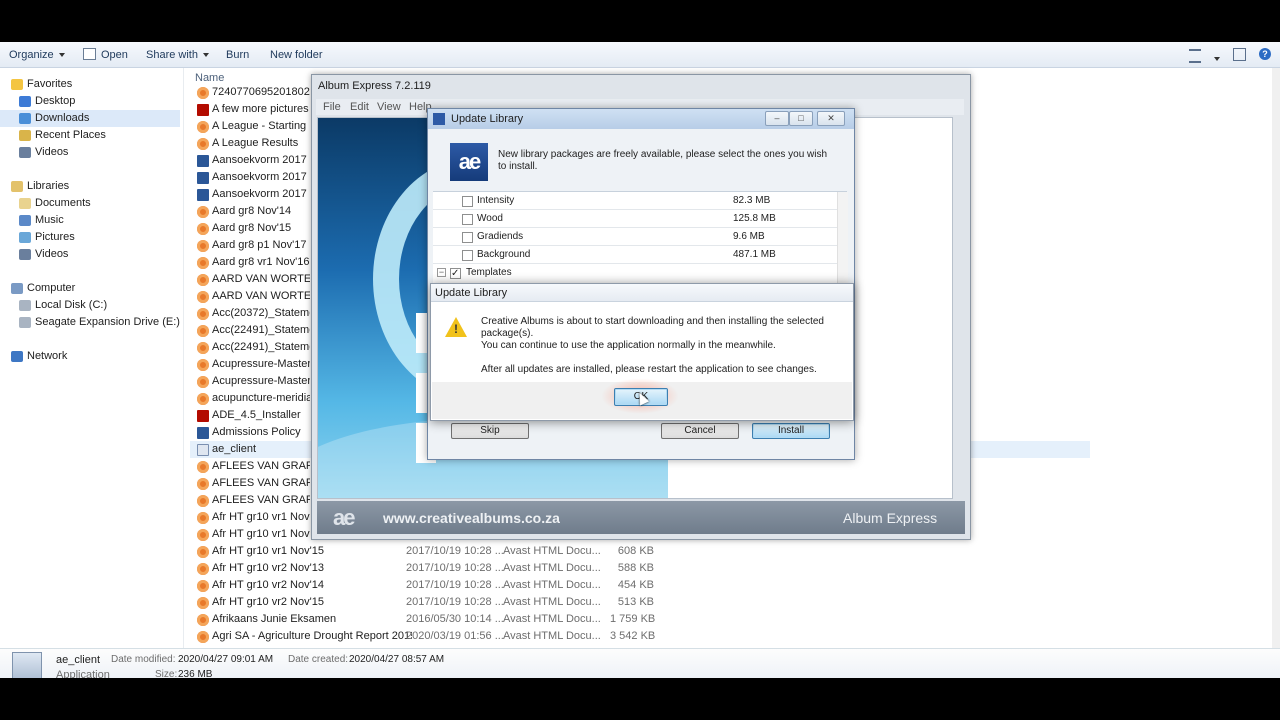 The image size is (1280, 720). I want to click on package-group-row: − Templates, so click(635, 273).